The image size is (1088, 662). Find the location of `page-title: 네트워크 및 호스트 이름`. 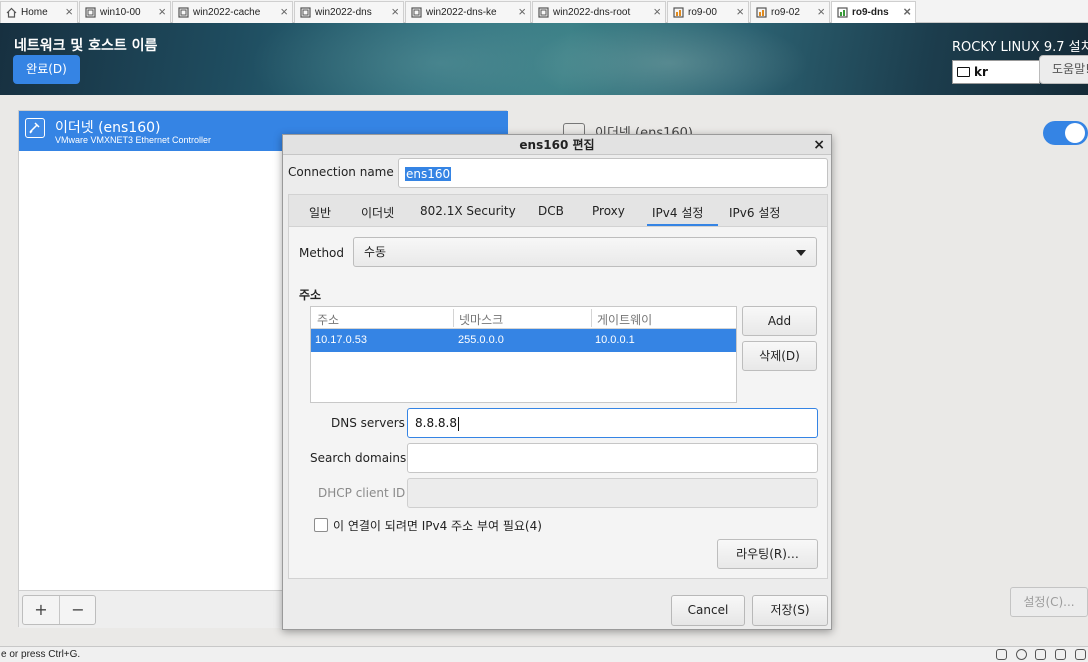

page-title: 네트워크 및 호스트 이름 is located at coordinates (86, 46).